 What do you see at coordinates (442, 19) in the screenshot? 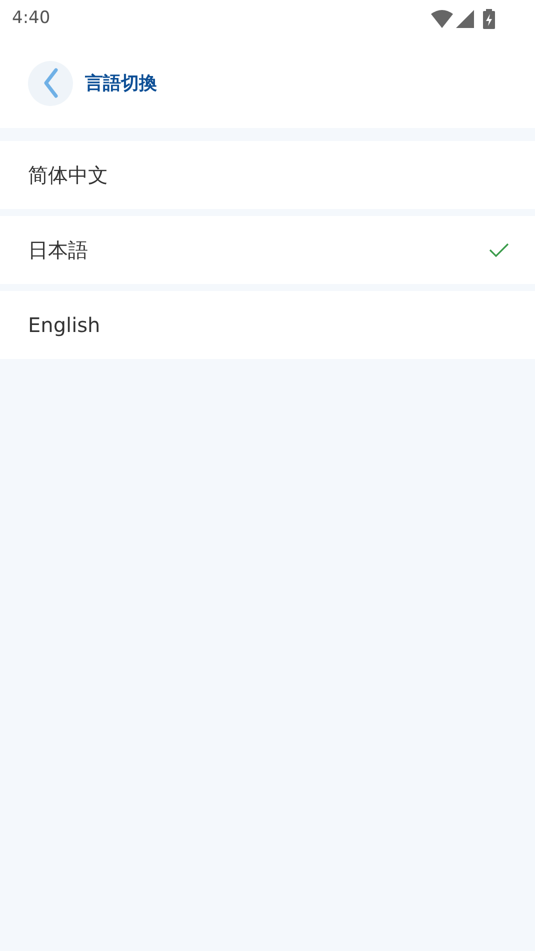
I see `wifi-icon` at bounding box center [442, 19].